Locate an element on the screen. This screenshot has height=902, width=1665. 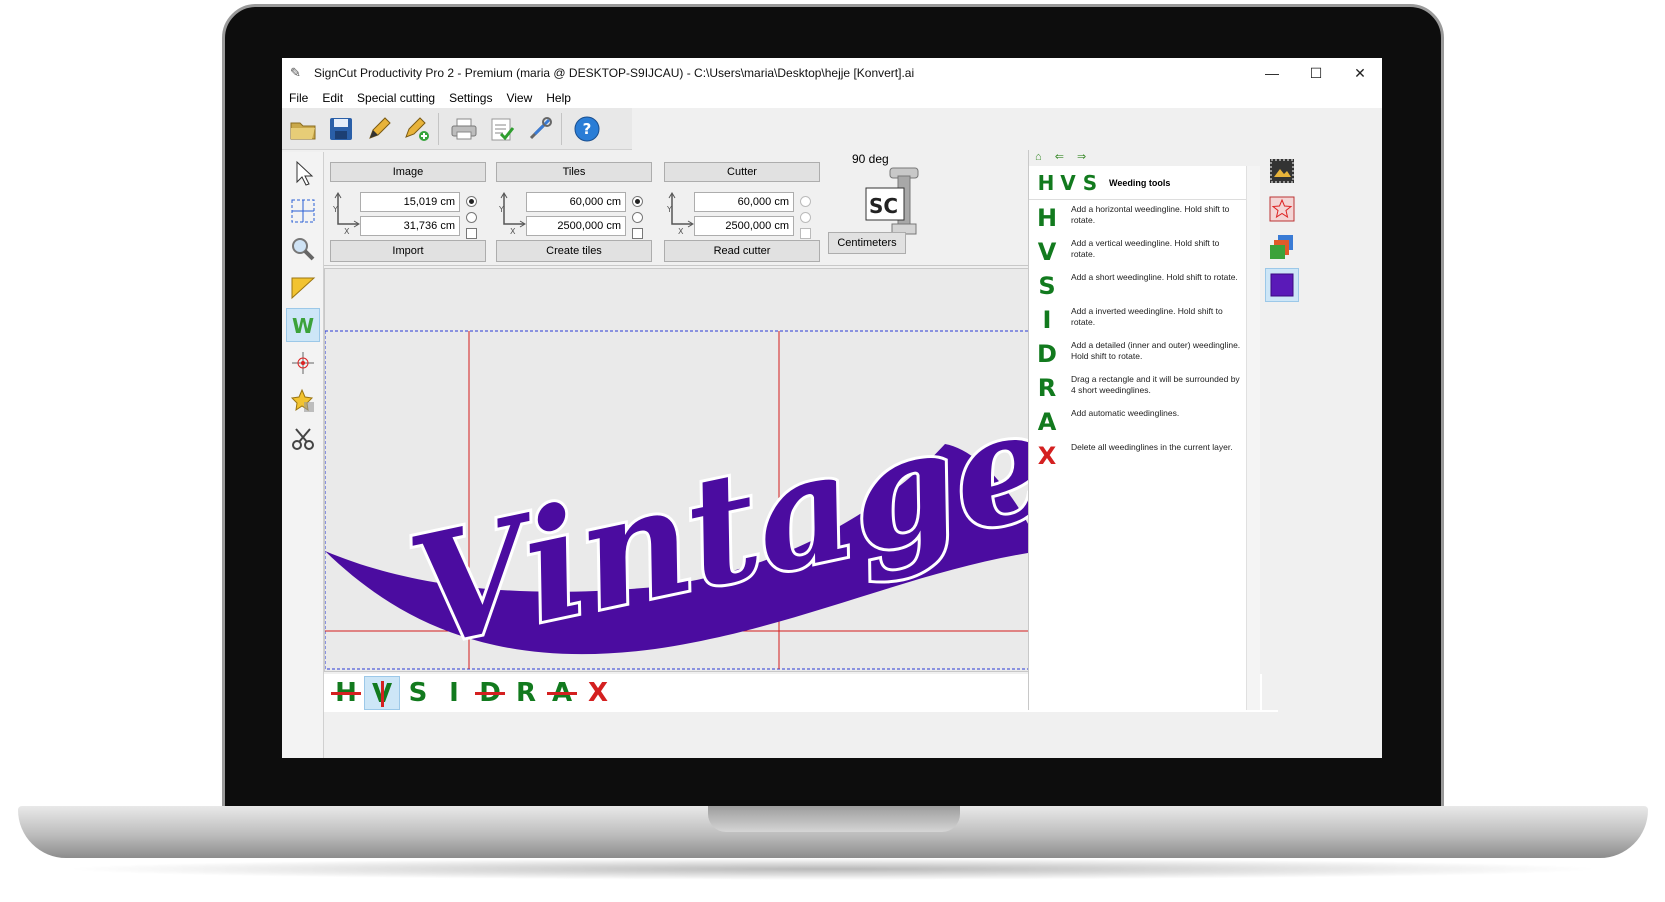
help-nav: ⌂ ⇐ ⇒ is located at coordinates (1144, 158).